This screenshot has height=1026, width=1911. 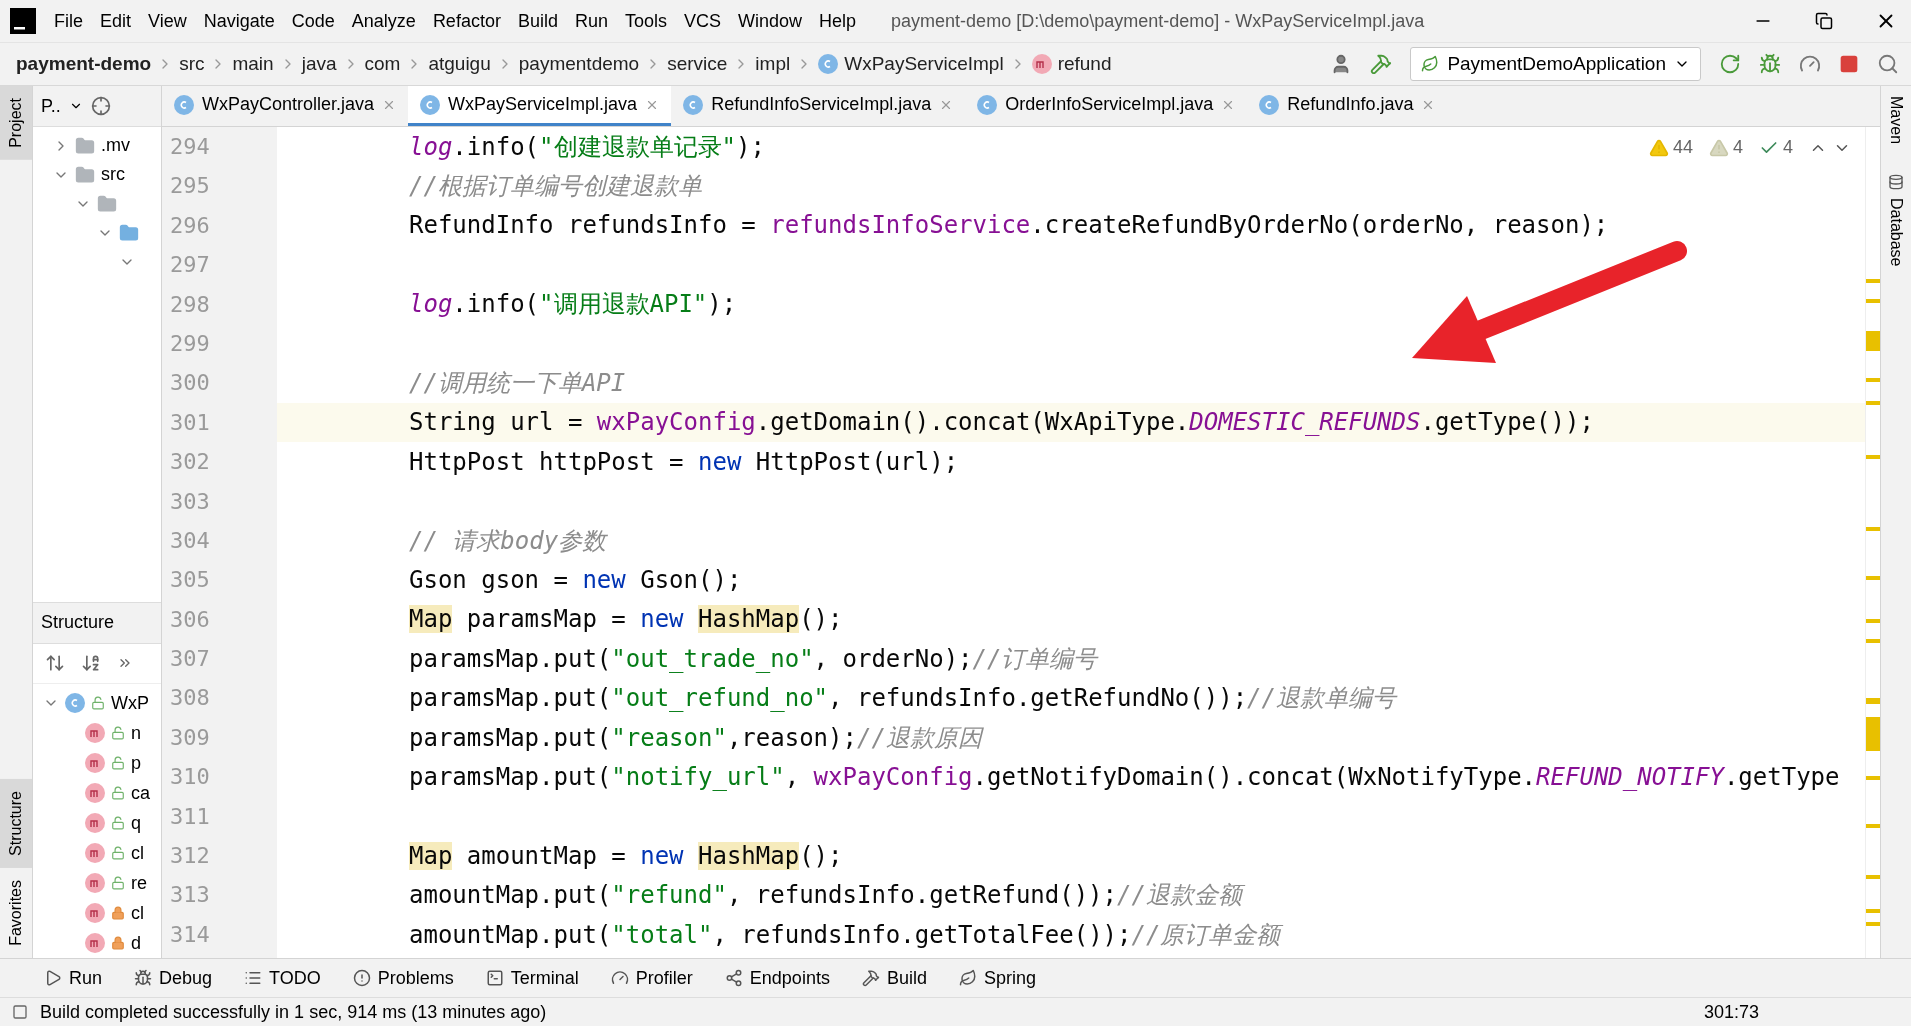 I want to click on line-number: 308, so click(x=190, y=698).